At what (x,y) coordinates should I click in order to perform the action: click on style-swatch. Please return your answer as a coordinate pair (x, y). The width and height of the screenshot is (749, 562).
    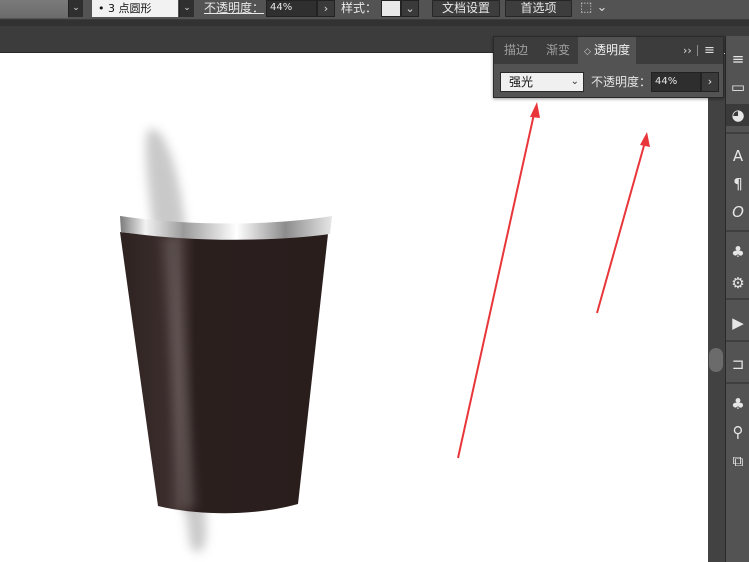
    Looking at the image, I should click on (391, 8).